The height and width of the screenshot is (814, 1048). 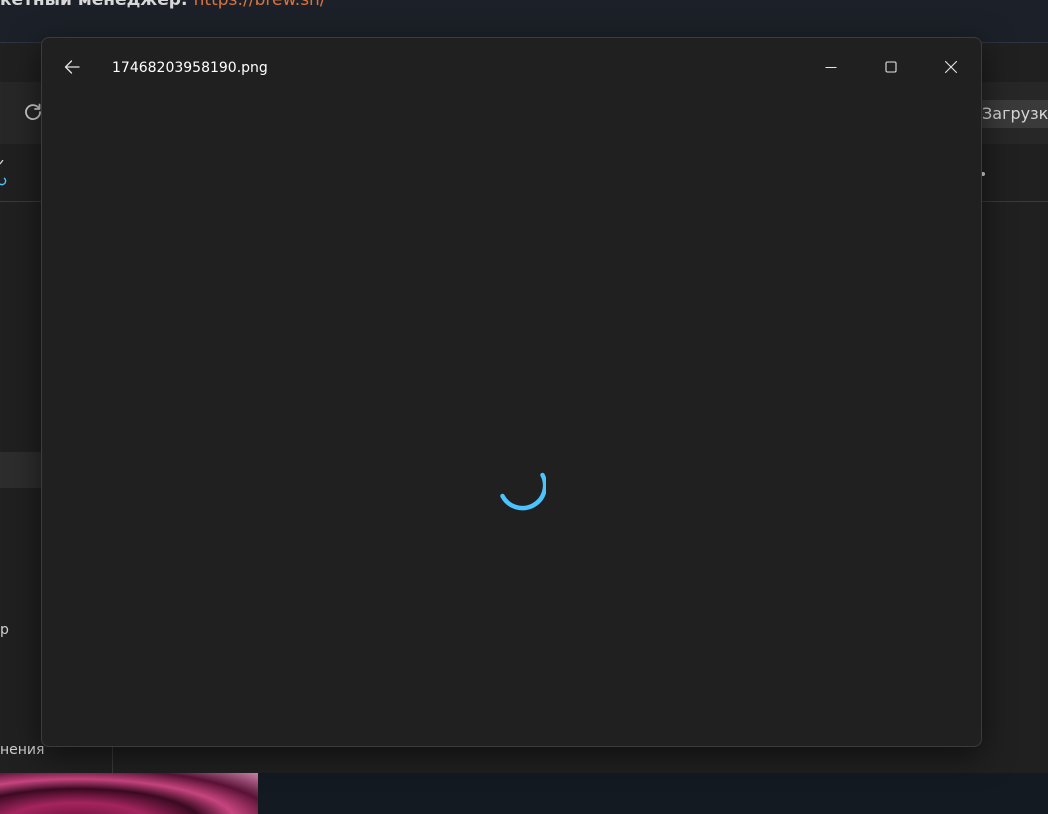 I want to click on minimize-button, so click(x=831, y=67).